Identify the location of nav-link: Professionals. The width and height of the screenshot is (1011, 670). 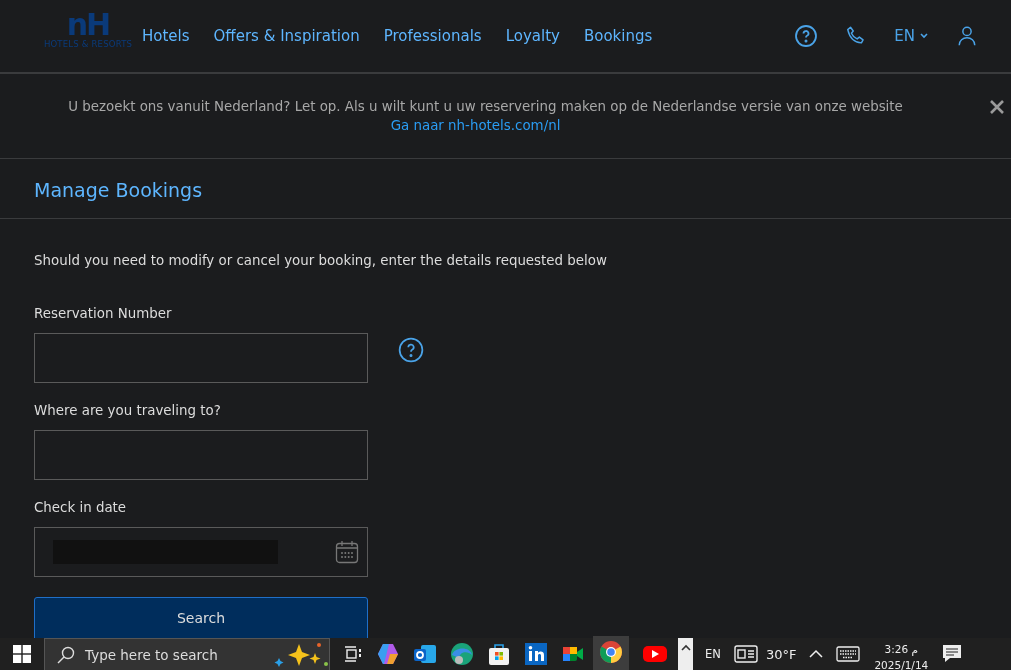
(432, 36).